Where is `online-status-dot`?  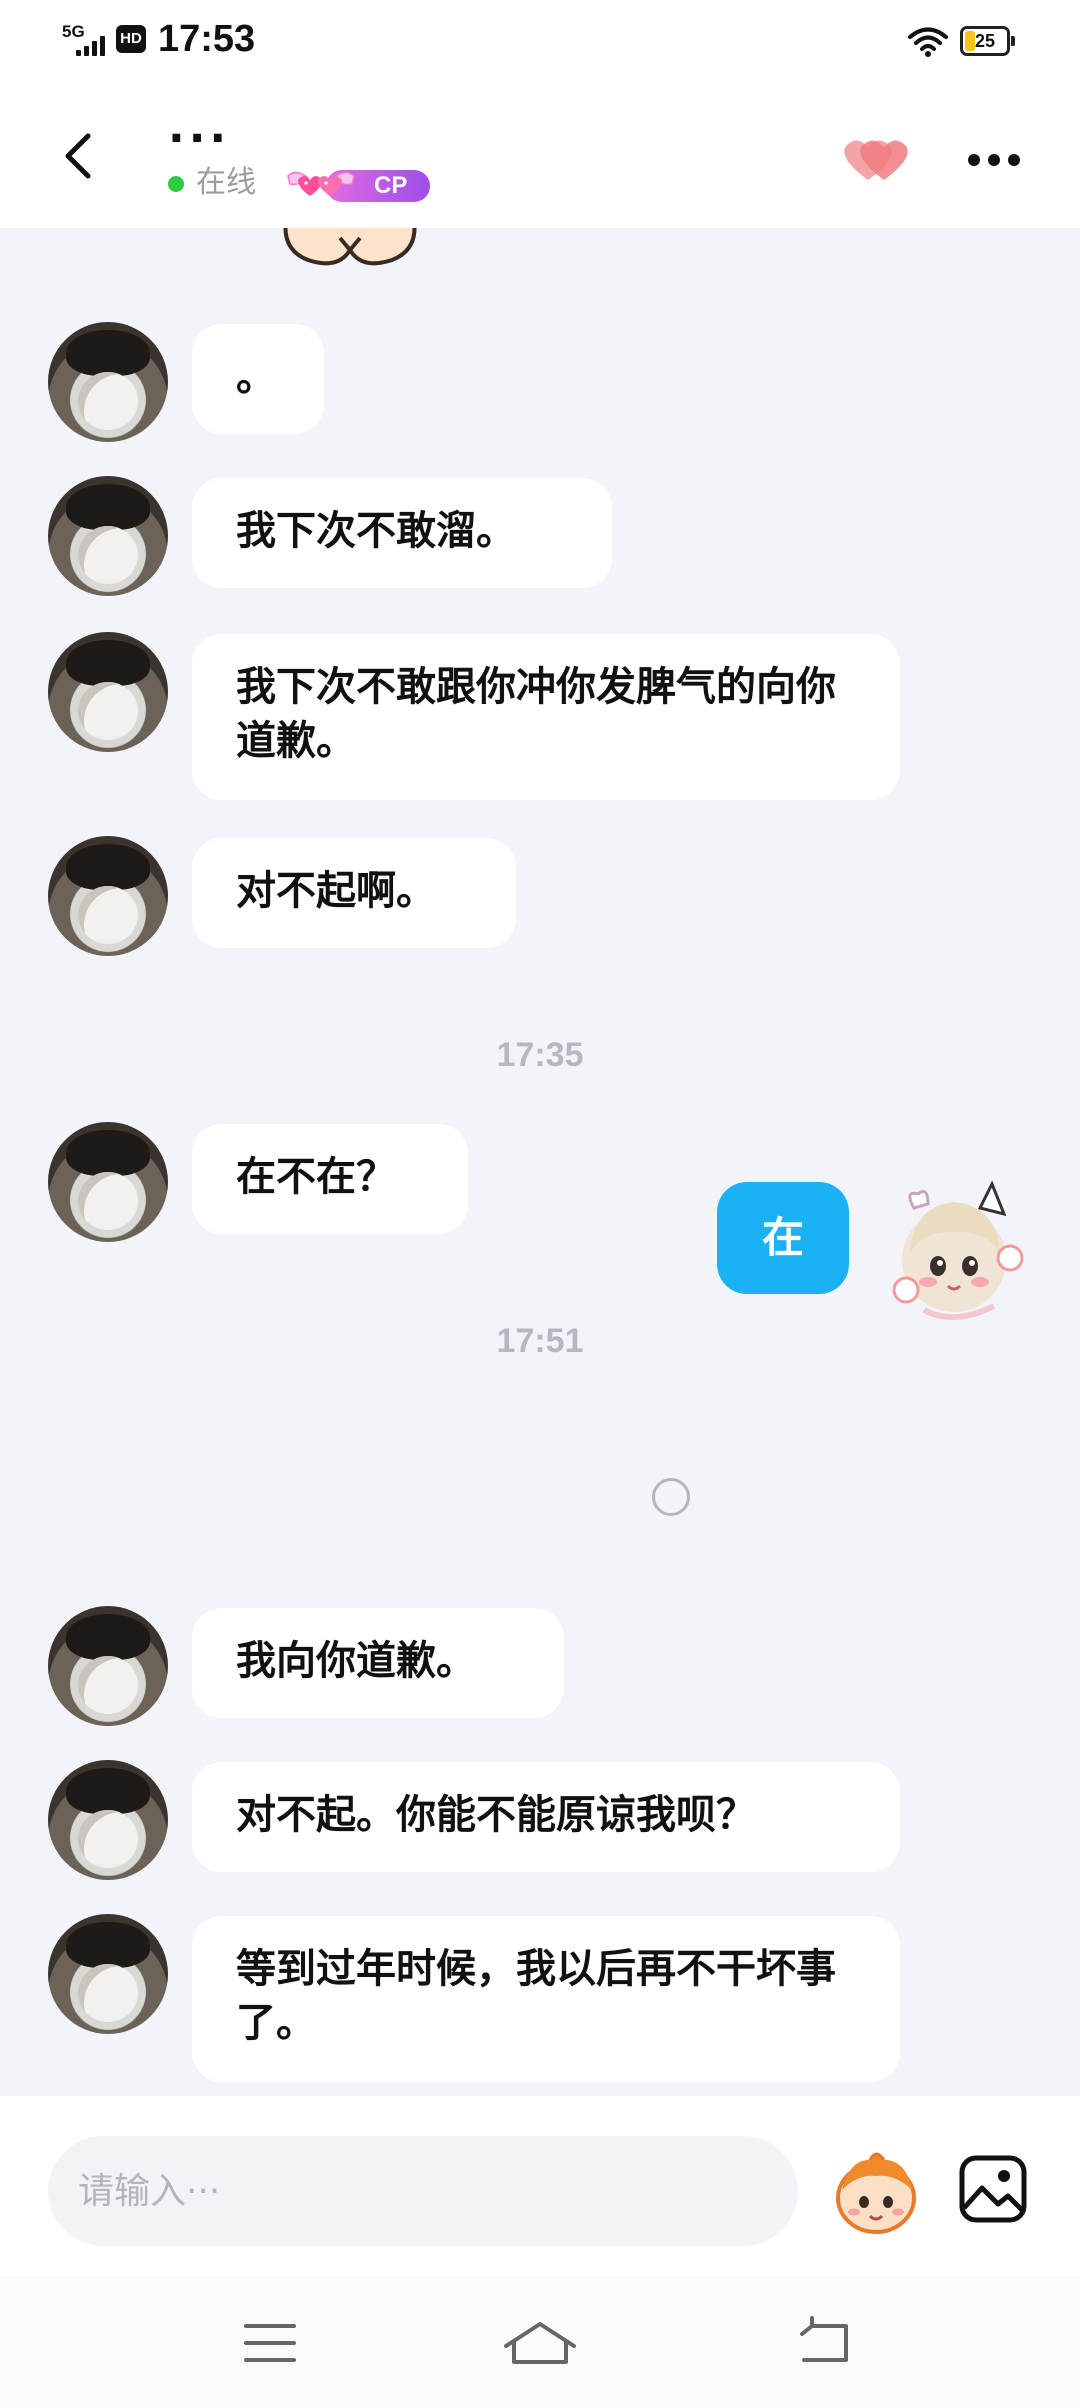
online-status-dot is located at coordinates (176, 184).